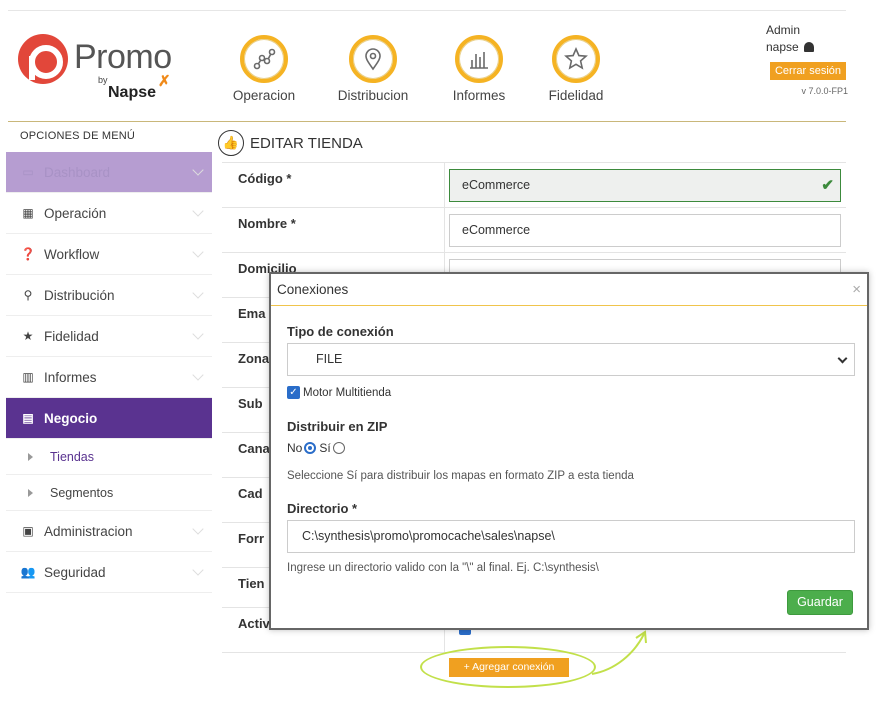  Describe the element at coordinates (509, 667) in the screenshot. I see `add-connection-button: + Agregar conexión` at that location.